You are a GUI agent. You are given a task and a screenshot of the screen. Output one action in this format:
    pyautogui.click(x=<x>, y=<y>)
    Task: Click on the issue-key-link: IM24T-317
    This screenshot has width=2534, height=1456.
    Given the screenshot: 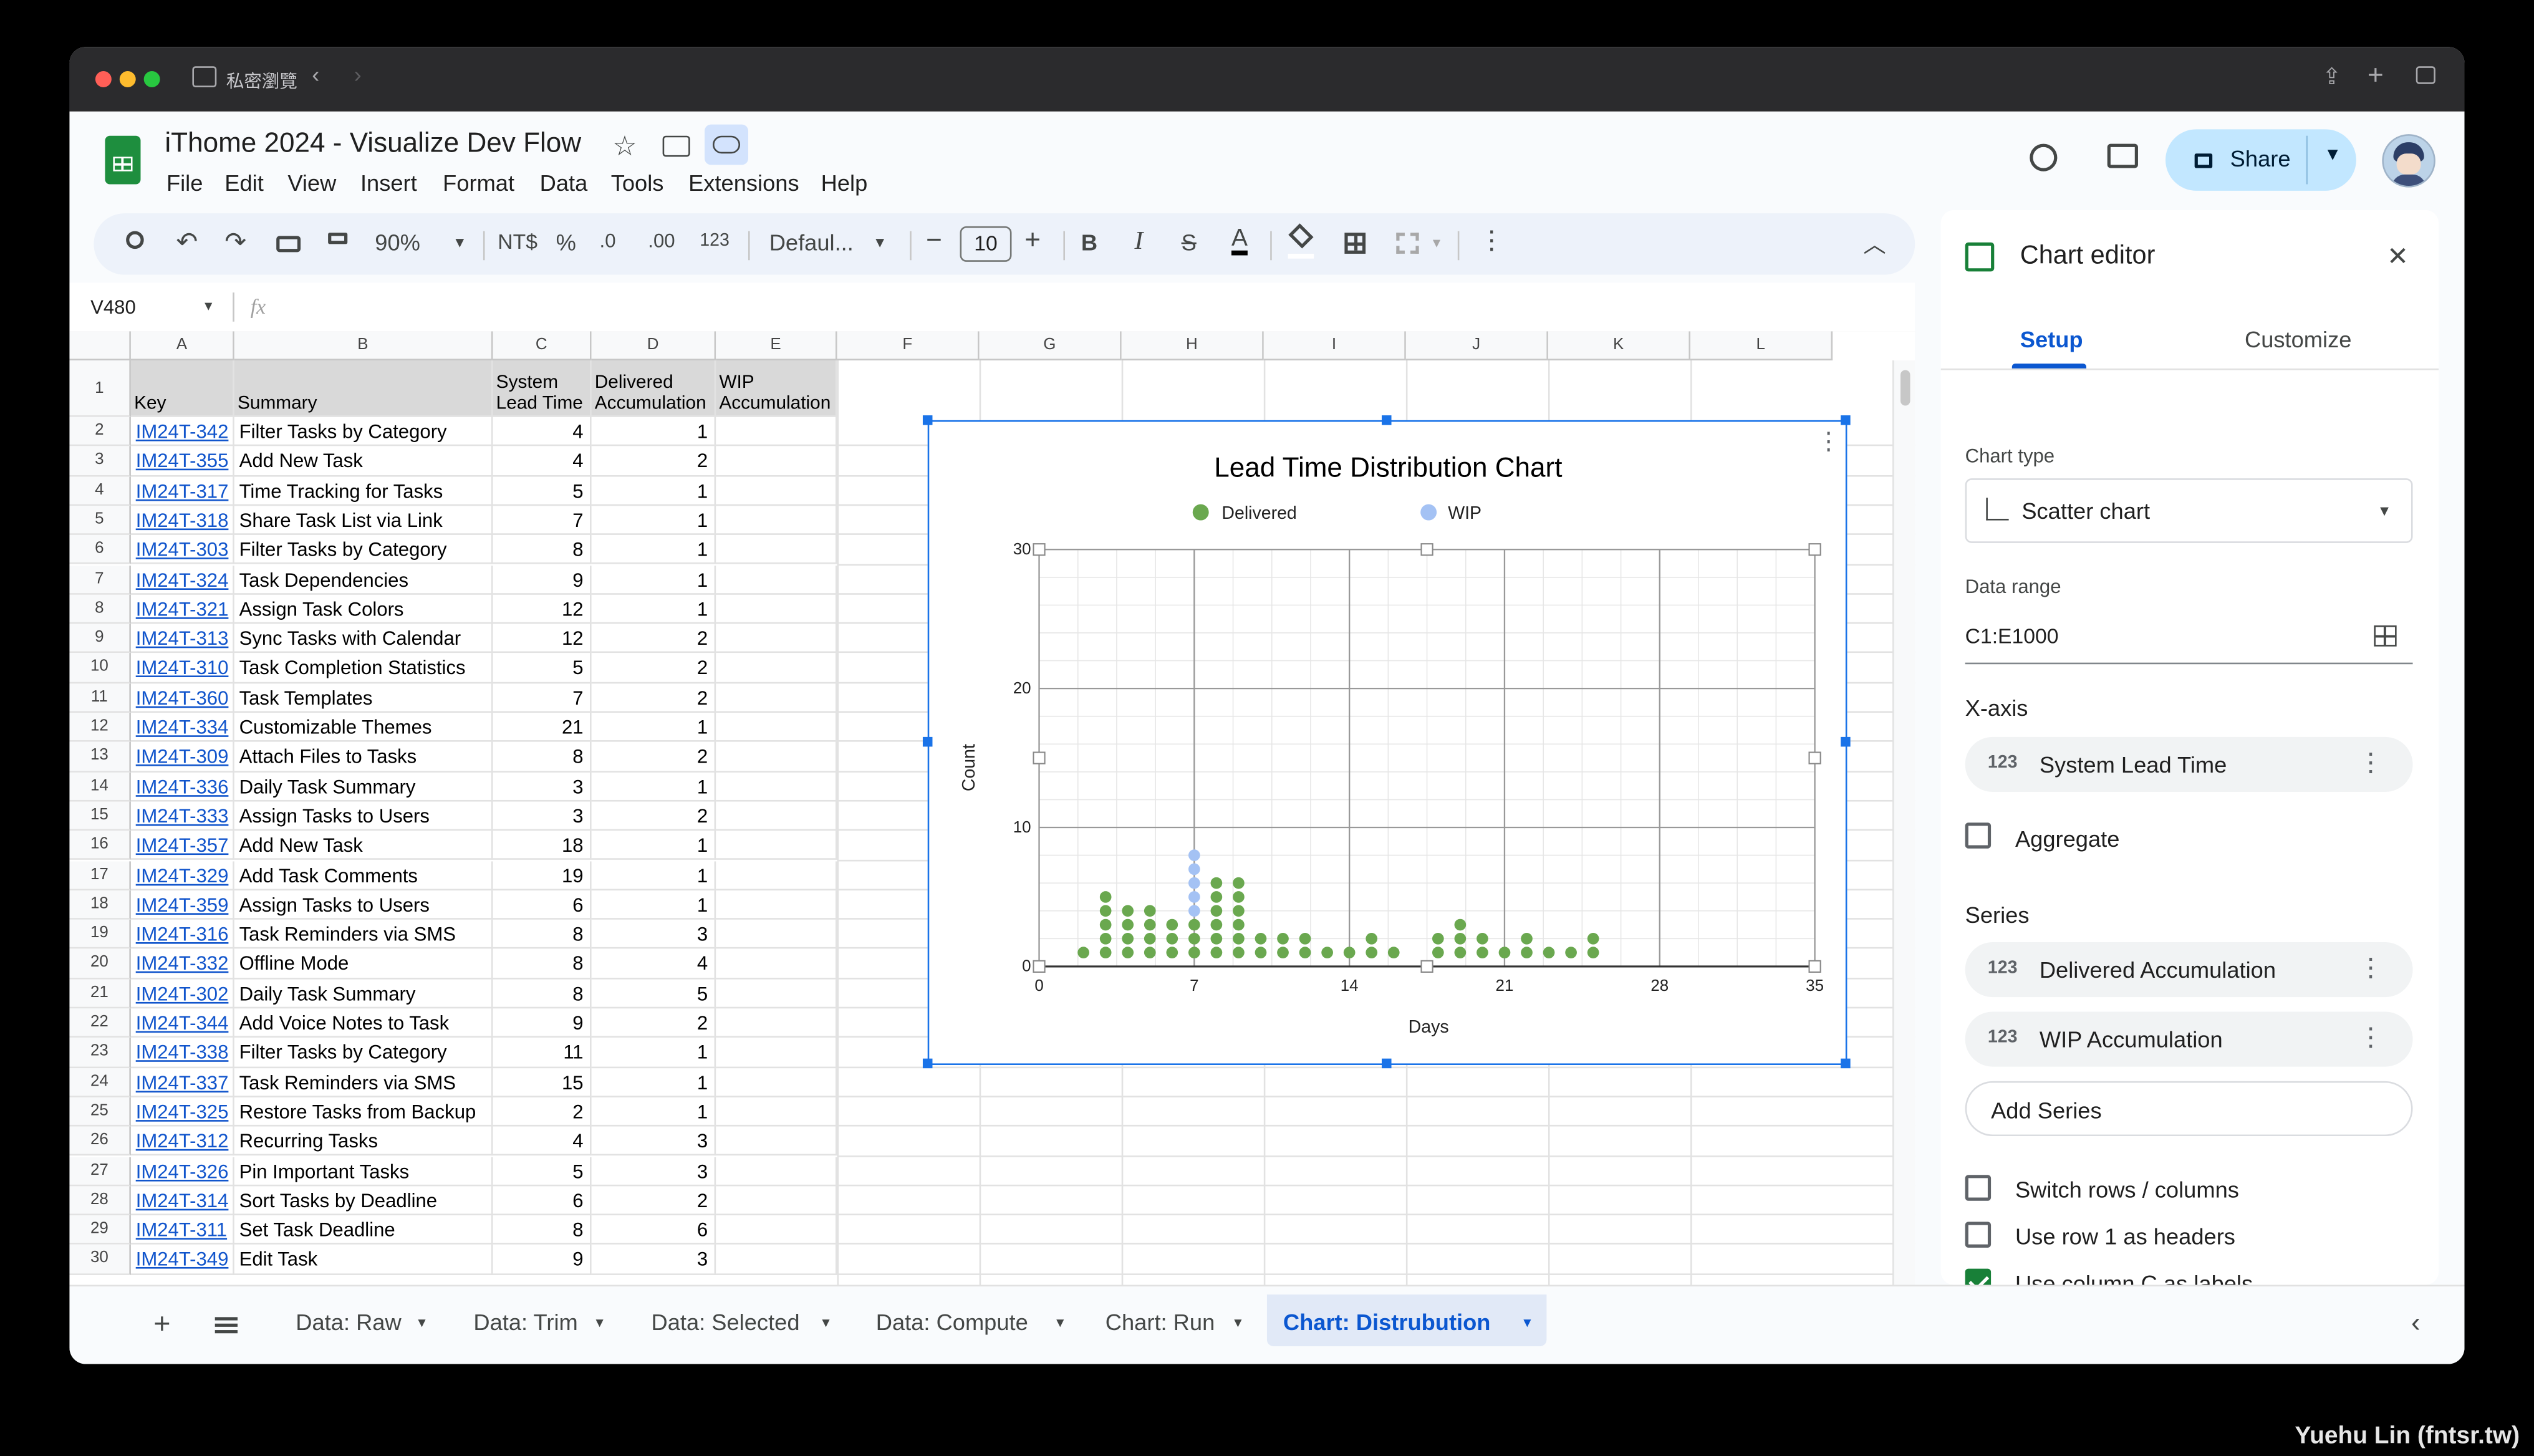 What is the action you would take?
    pyautogui.click(x=182, y=491)
    